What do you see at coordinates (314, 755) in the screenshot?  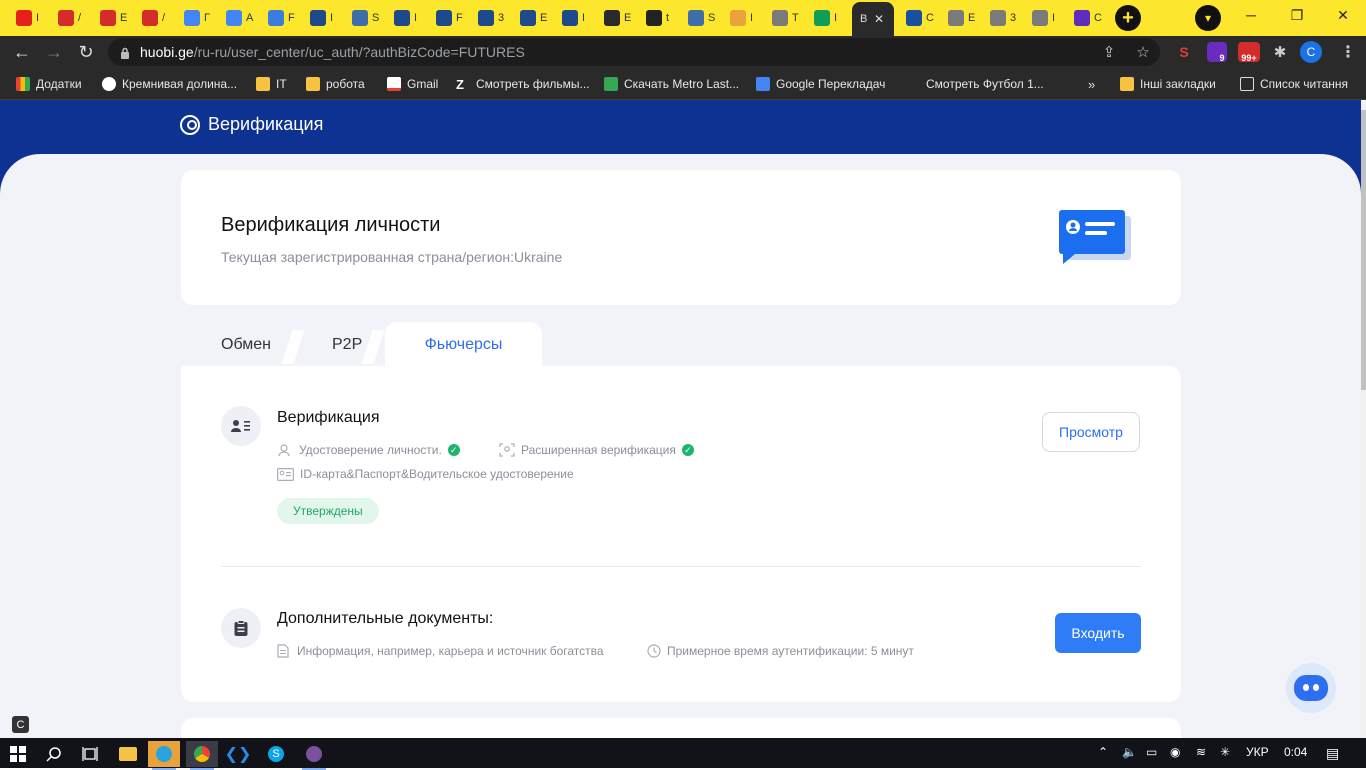 I see `viber-icon` at bounding box center [314, 755].